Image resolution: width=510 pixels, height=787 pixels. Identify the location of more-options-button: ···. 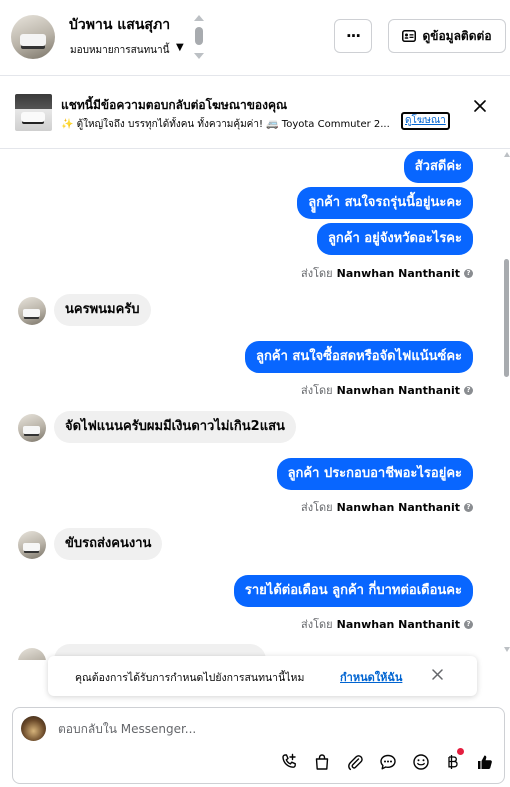
(353, 36).